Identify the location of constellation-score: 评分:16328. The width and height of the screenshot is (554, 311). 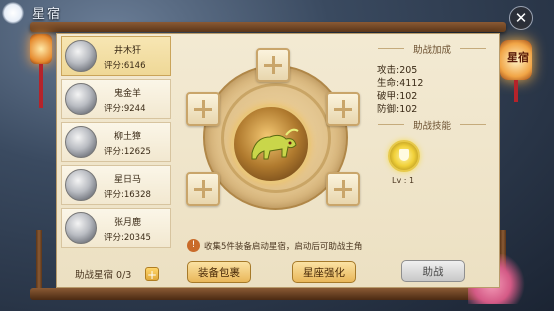
(127, 195).